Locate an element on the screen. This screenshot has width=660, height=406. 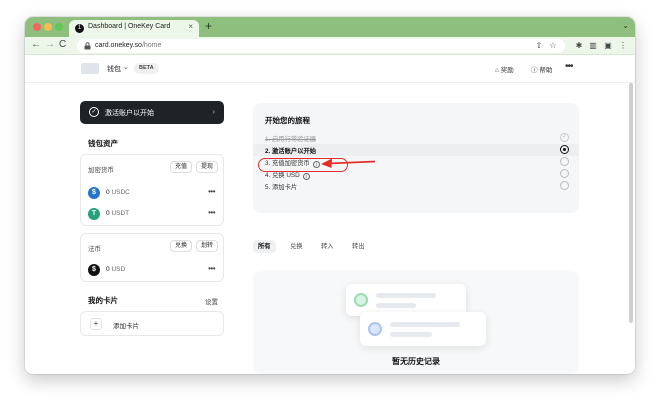
withdraw-button: 提现 is located at coordinates (207, 167).